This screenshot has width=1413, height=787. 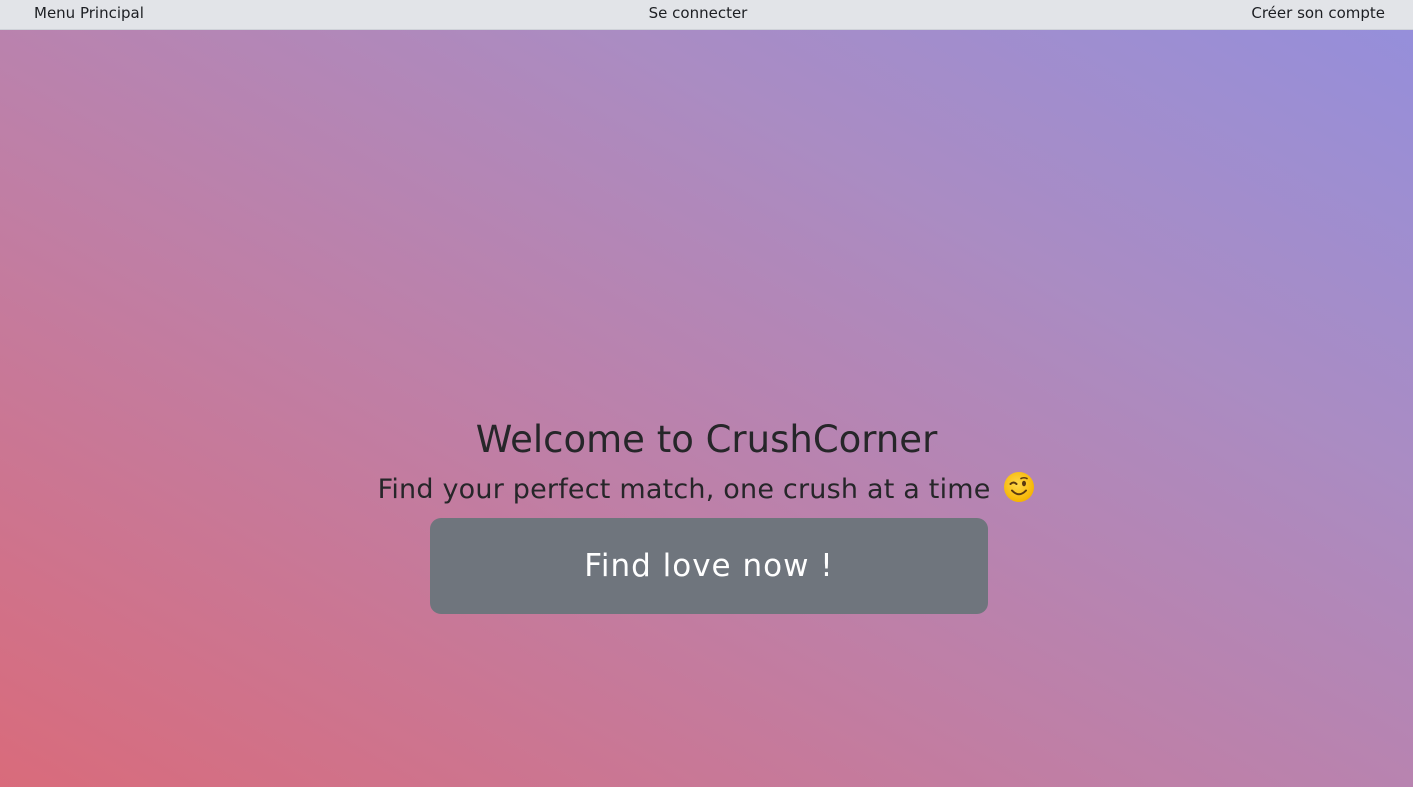 I want to click on find-love-button: Find love now !, so click(x=709, y=566).